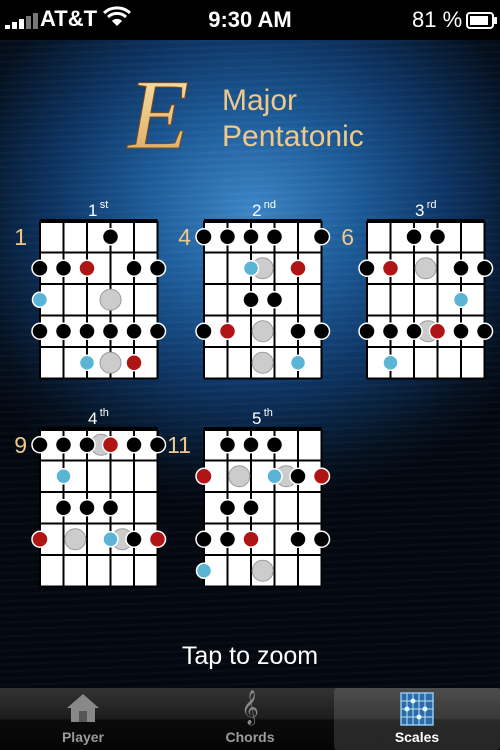 This screenshot has height=750, width=500. What do you see at coordinates (20, 445) in the screenshot?
I see `fret-number: 9` at bounding box center [20, 445].